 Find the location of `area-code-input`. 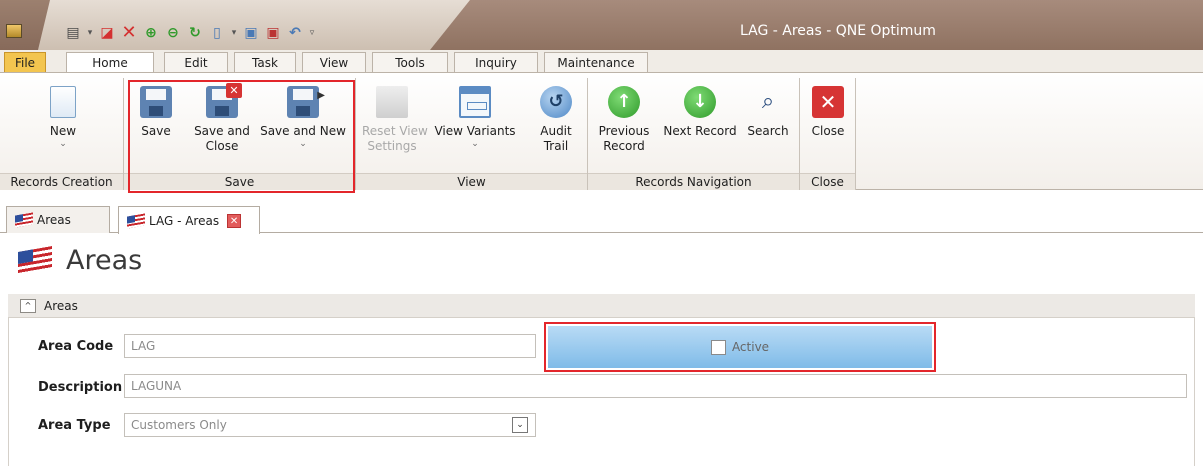

area-code-input is located at coordinates (330, 346).